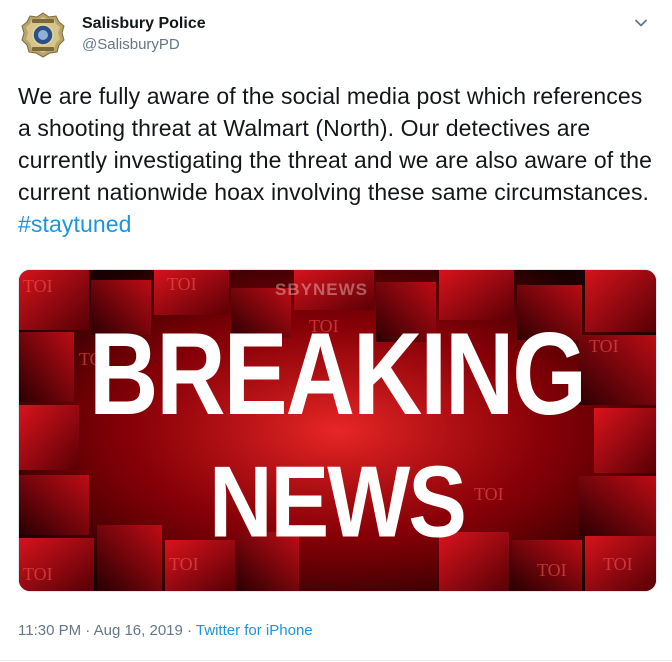 This screenshot has height=662, width=672. I want to click on author-handle: @SalisburyPD, so click(144, 45).